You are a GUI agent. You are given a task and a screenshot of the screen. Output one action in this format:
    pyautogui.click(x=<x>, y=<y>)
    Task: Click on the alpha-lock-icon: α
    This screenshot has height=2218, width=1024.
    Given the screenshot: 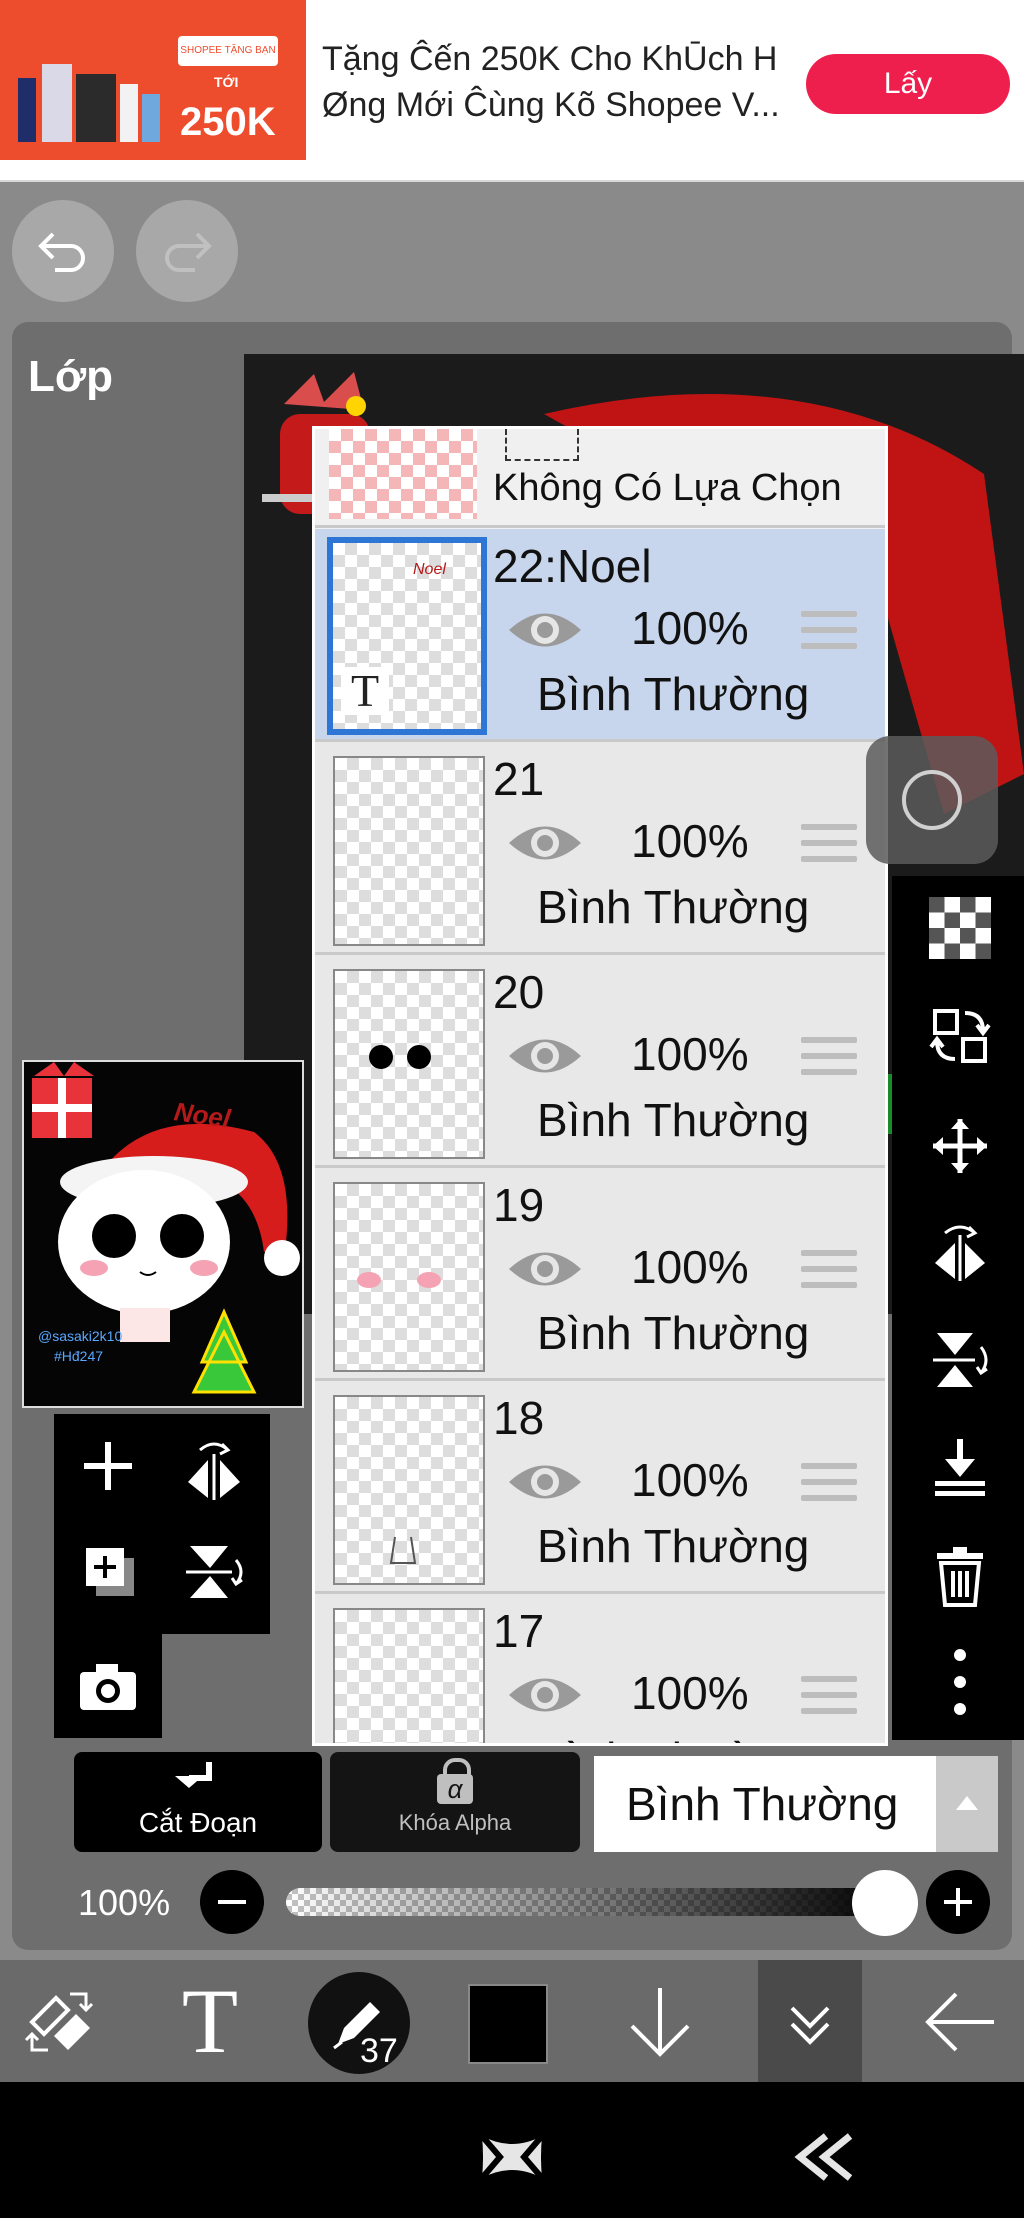 What is the action you would take?
    pyautogui.click(x=455, y=1782)
    